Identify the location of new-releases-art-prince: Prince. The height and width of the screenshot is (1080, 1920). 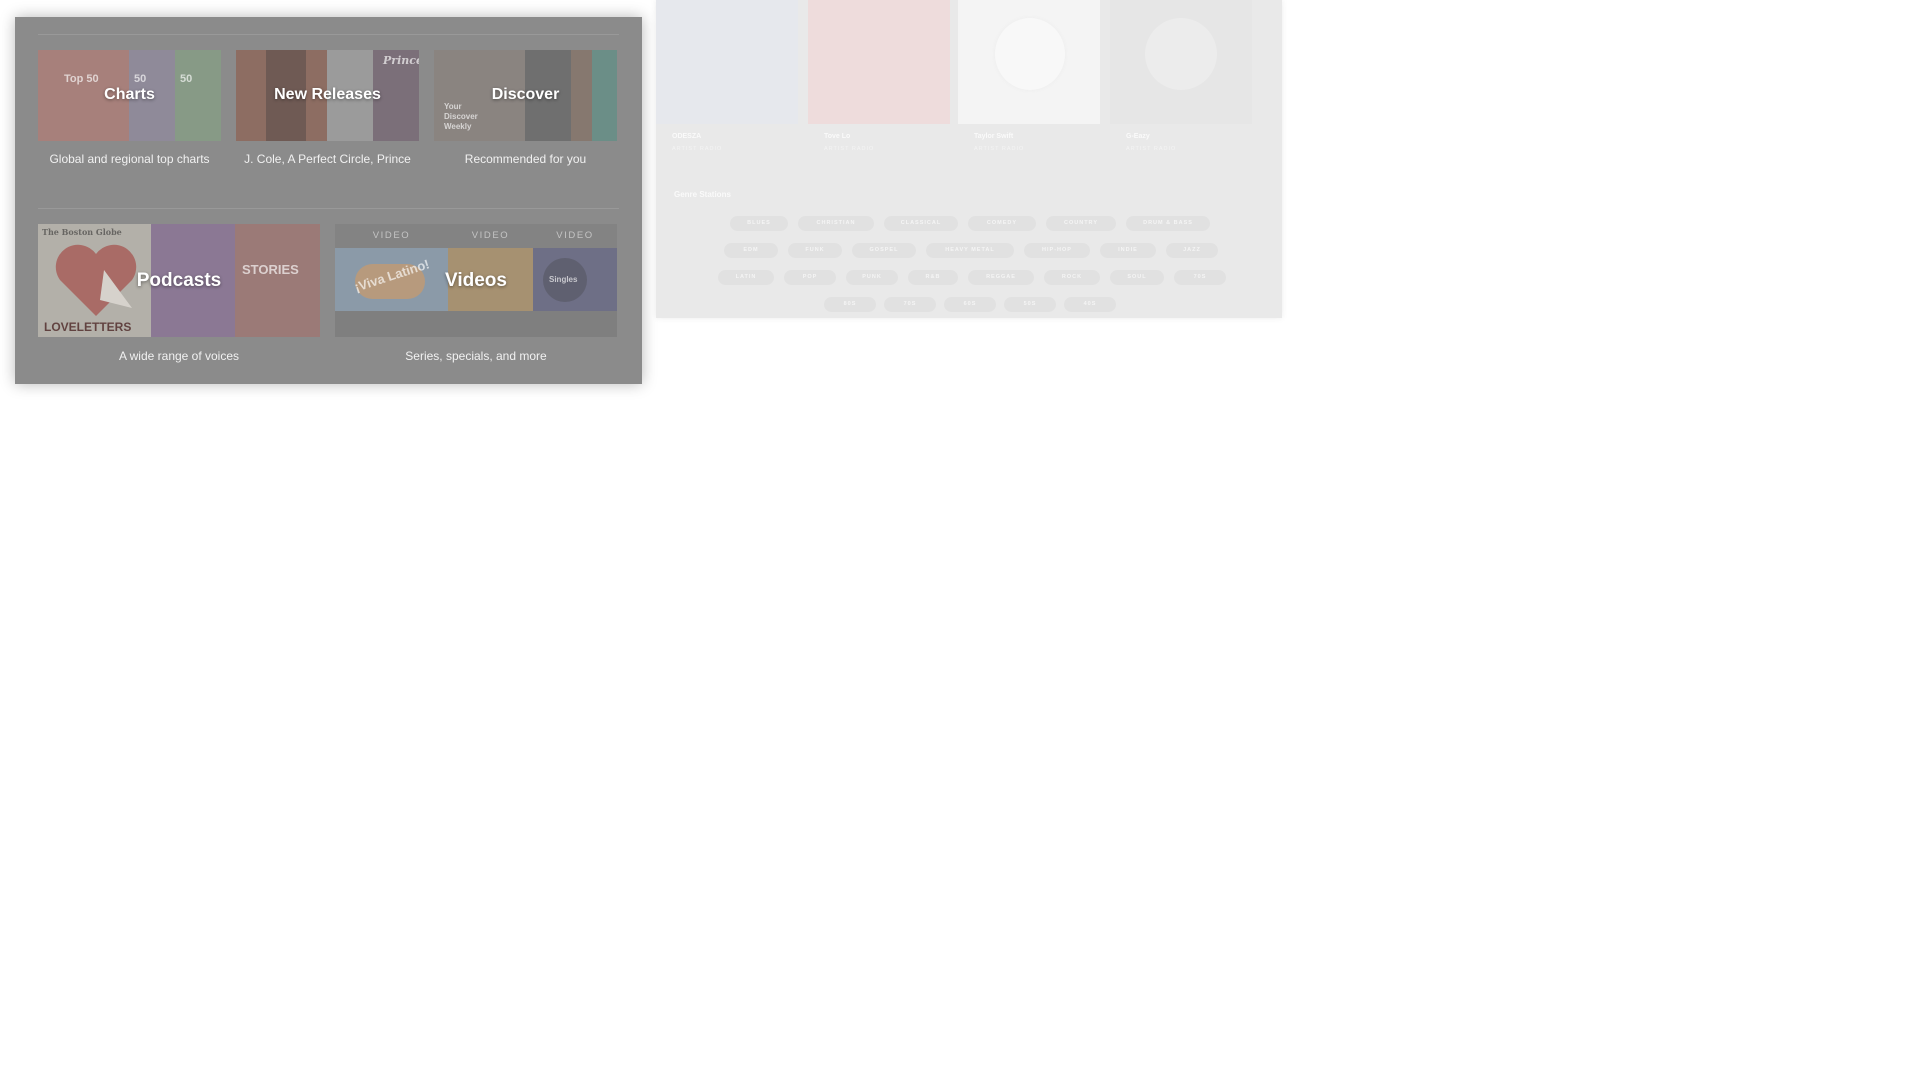
(401, 60).